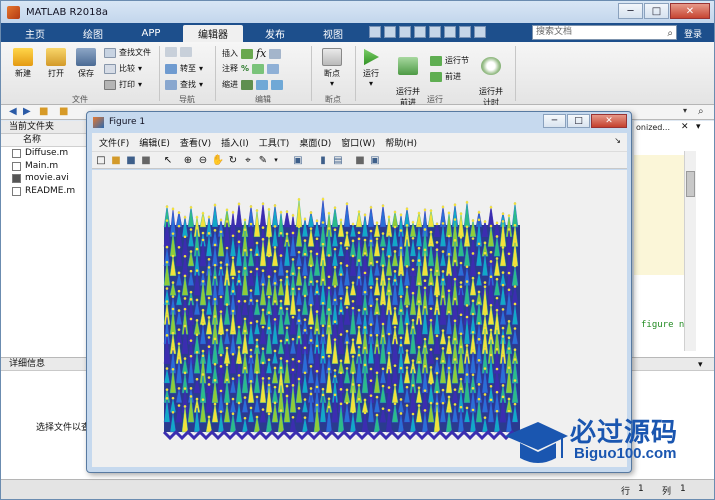 Image resolution: width=715 pixels, height=500 pixels. Describe the element at coordinates (116, 160) in the screenshot. I see `open-file-icon: ■` at that location.